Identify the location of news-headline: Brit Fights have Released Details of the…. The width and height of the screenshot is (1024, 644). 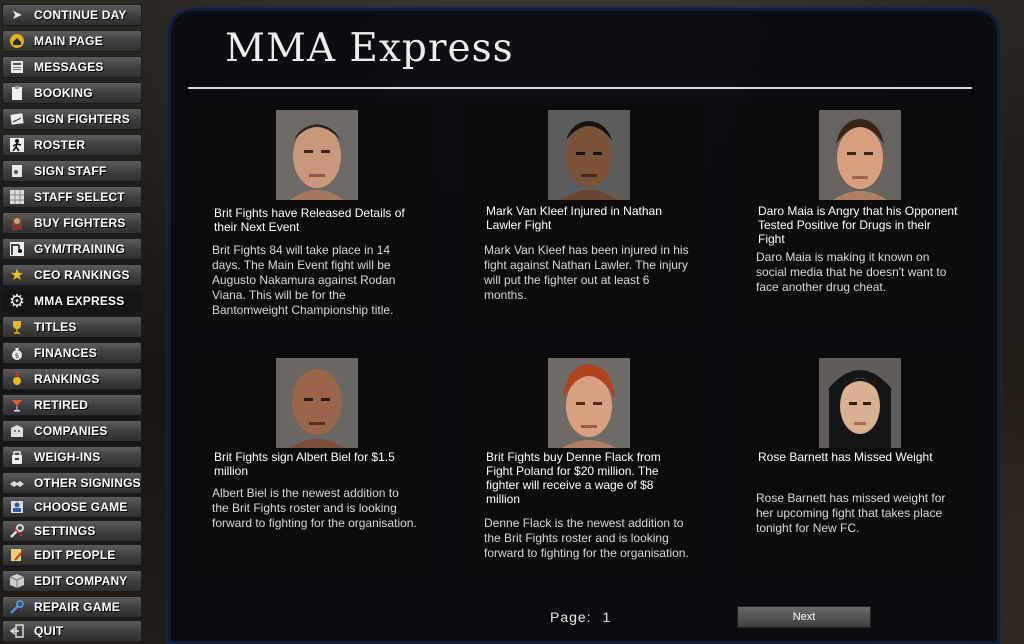
(309, 220).